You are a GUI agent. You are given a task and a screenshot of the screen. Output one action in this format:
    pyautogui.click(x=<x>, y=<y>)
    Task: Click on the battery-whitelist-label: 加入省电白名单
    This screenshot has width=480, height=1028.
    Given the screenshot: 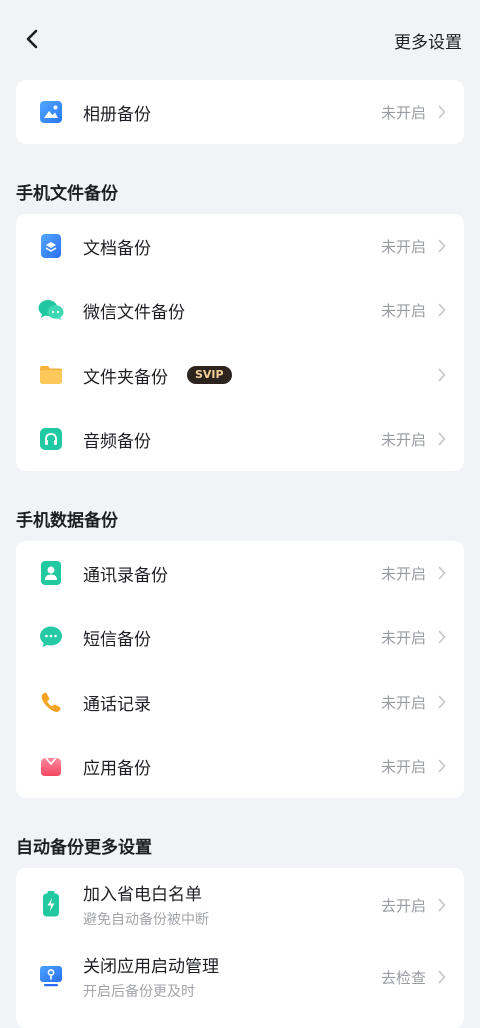 What is the action you would take?
    pyautogui.click(x=142, y=895)
    